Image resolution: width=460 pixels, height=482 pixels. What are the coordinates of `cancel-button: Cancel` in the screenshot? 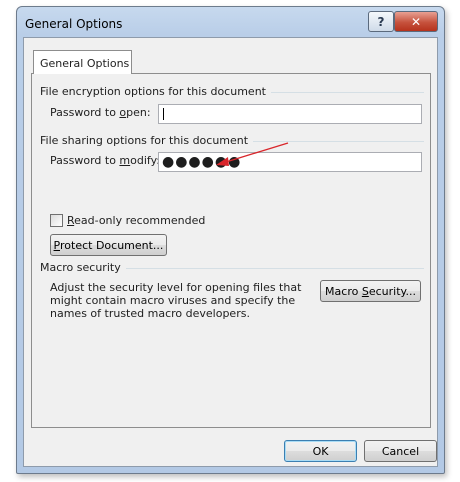 It's located at (400, 451).